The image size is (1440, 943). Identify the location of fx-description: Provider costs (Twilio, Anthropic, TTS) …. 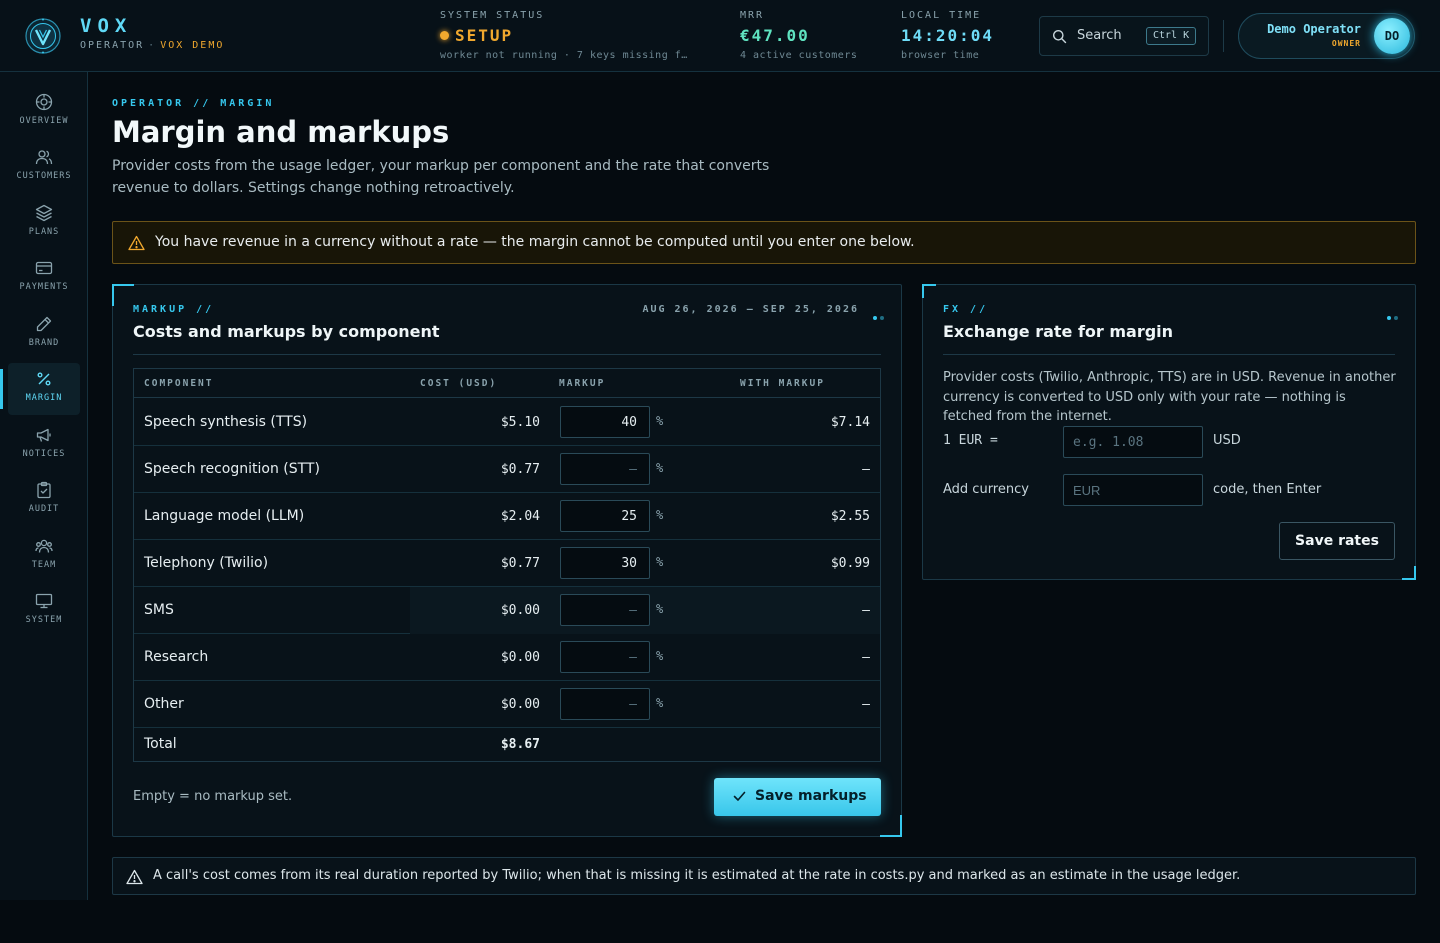
(1169, 397).